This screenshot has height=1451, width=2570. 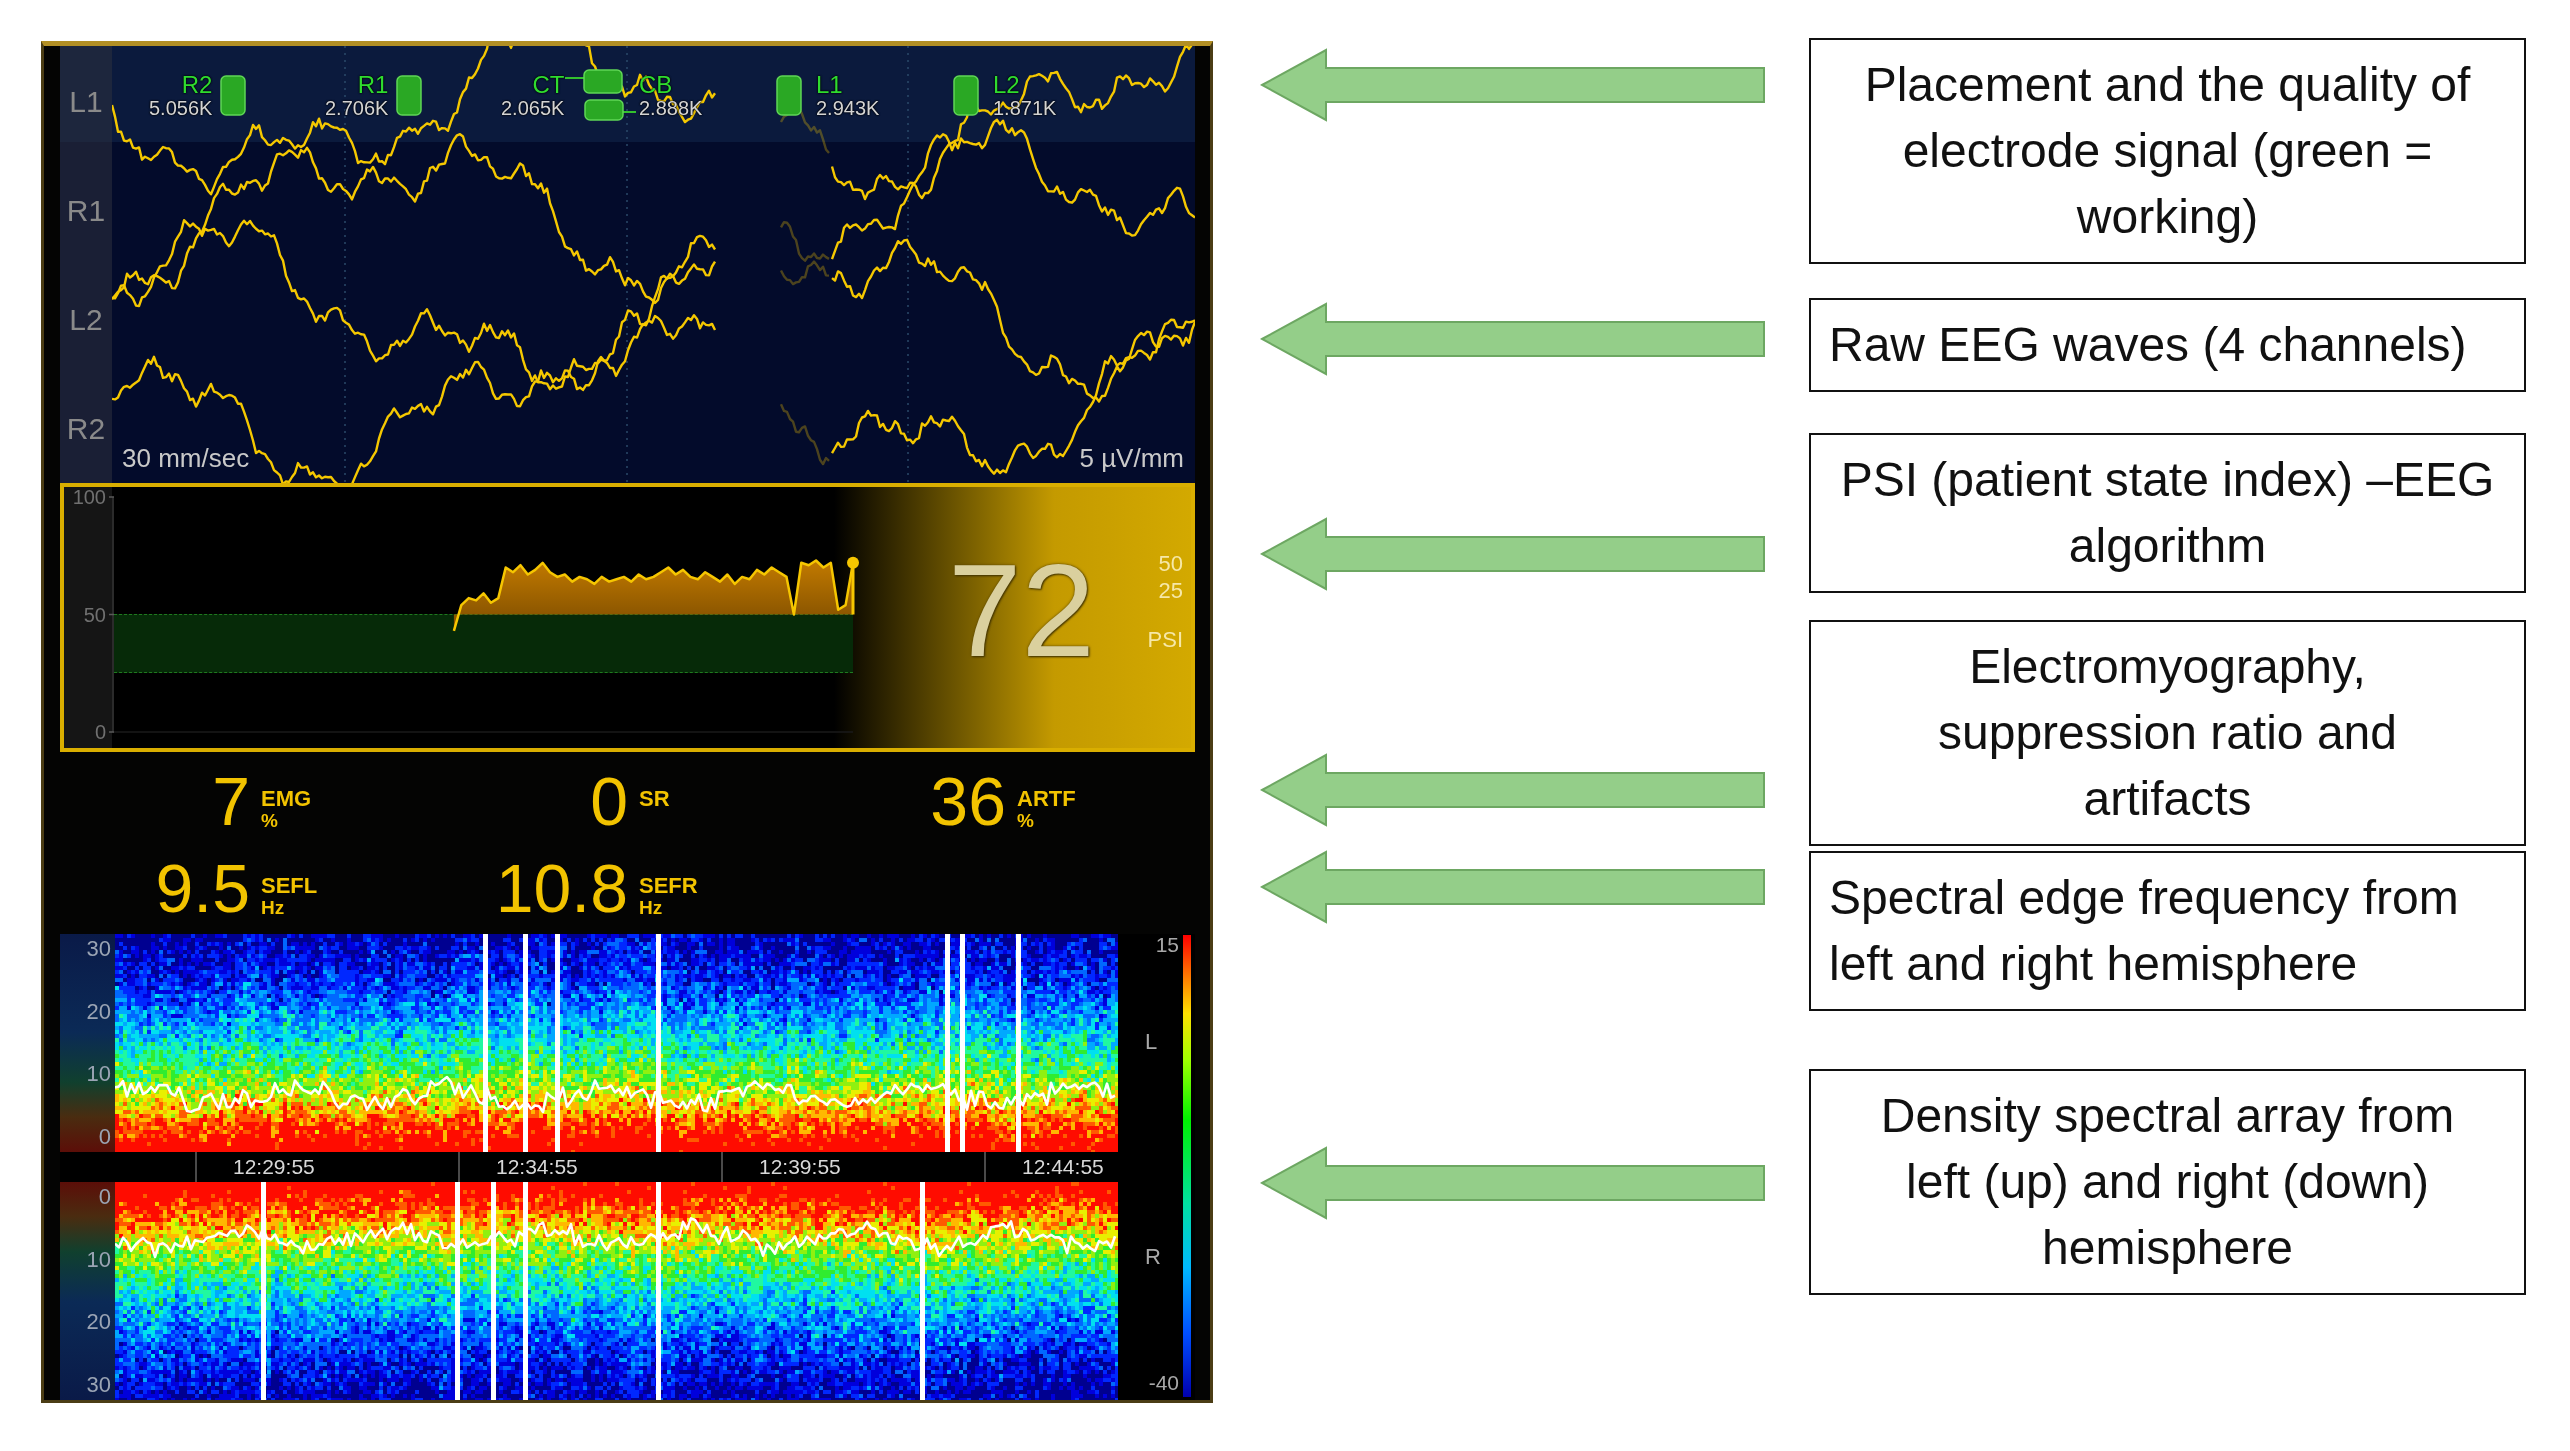 What do you see at coordinates (829, 85) in the screenshot?
I see `electrode-label: L1` at bounding box center [829, 85].